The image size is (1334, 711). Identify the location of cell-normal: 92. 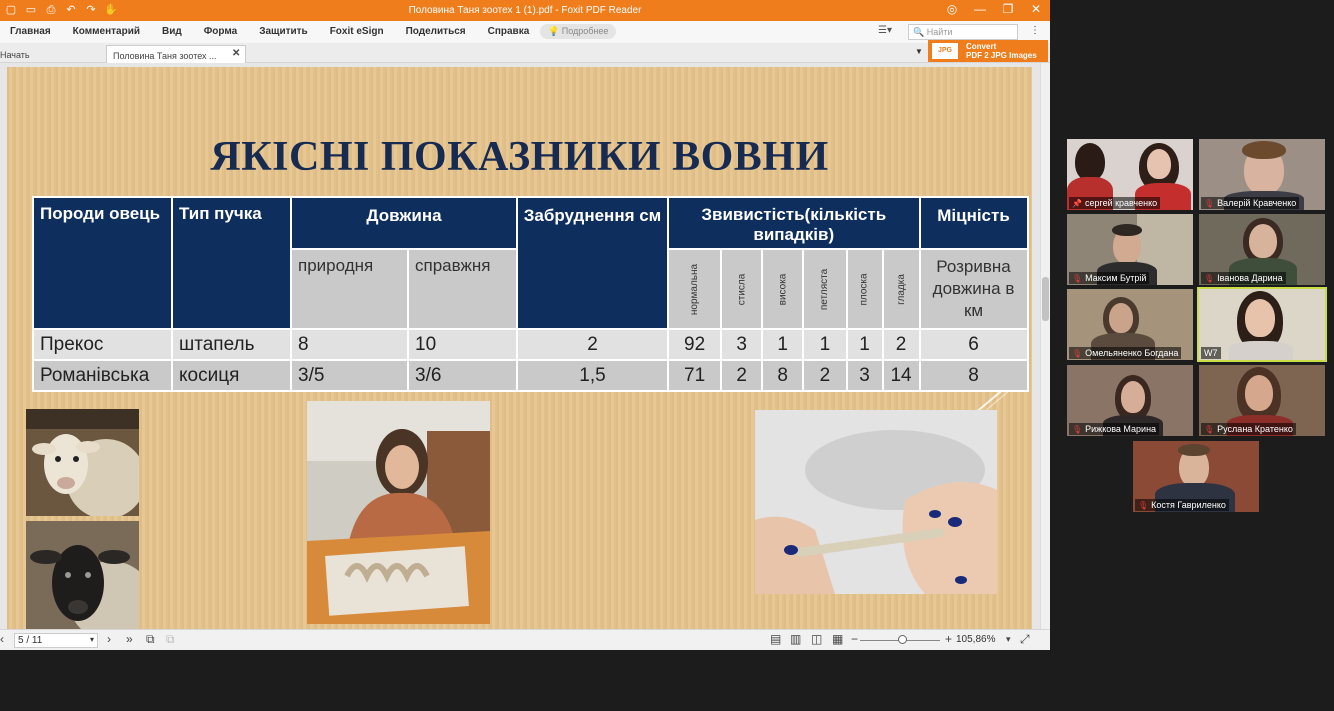
(694, 344).